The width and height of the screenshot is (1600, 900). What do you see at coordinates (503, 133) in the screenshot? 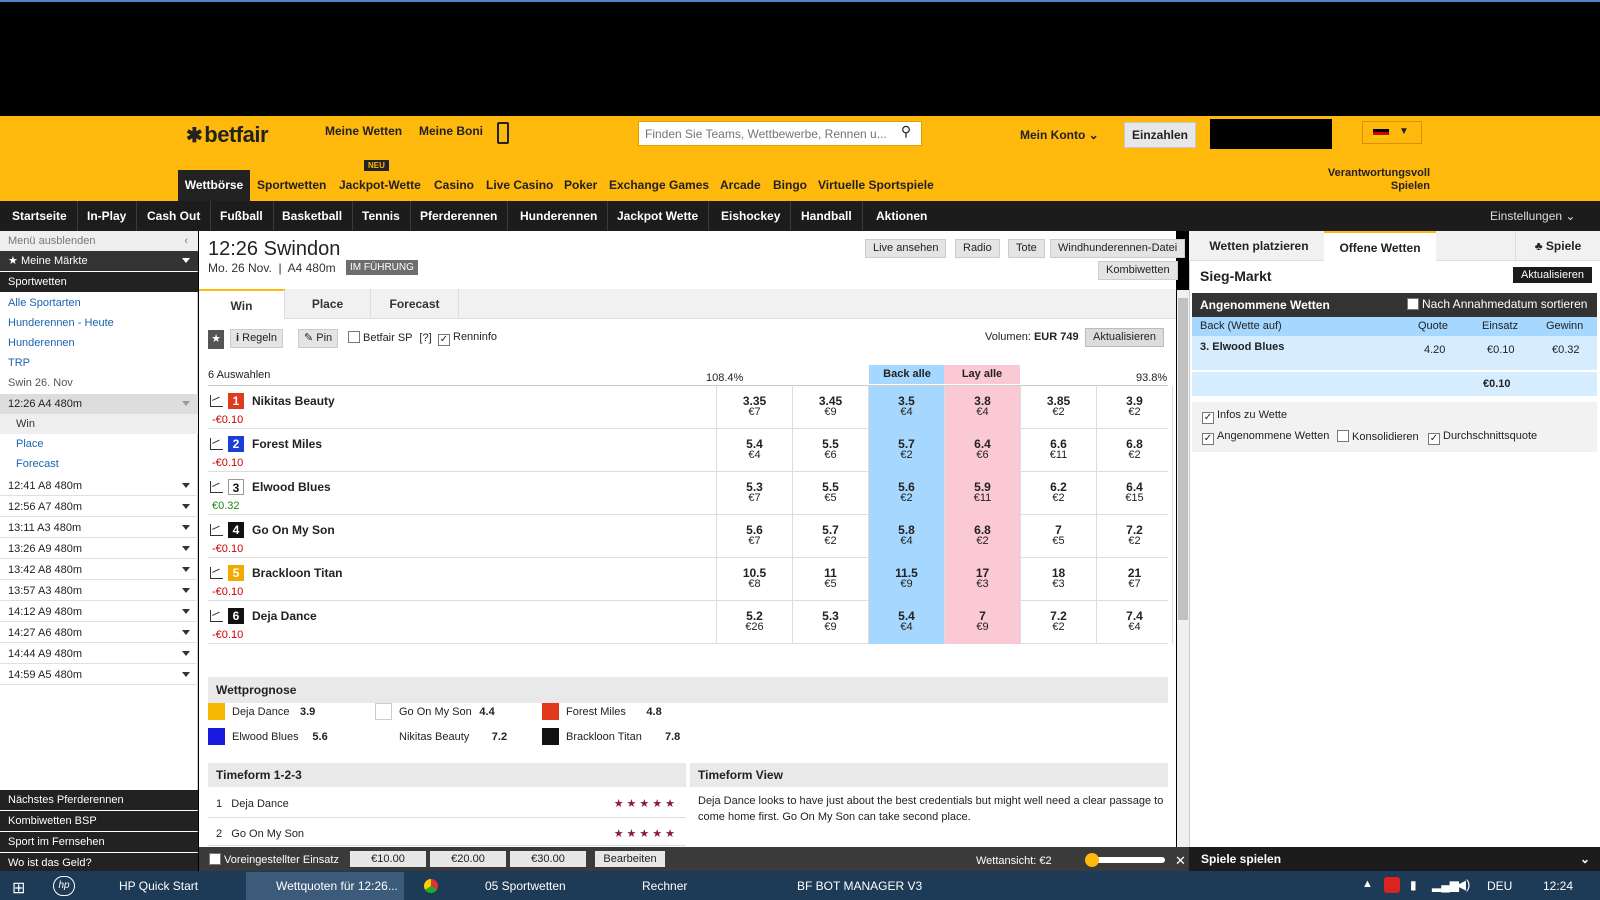
I see `mobile-phone-icon` at bounding box center [503, 133].